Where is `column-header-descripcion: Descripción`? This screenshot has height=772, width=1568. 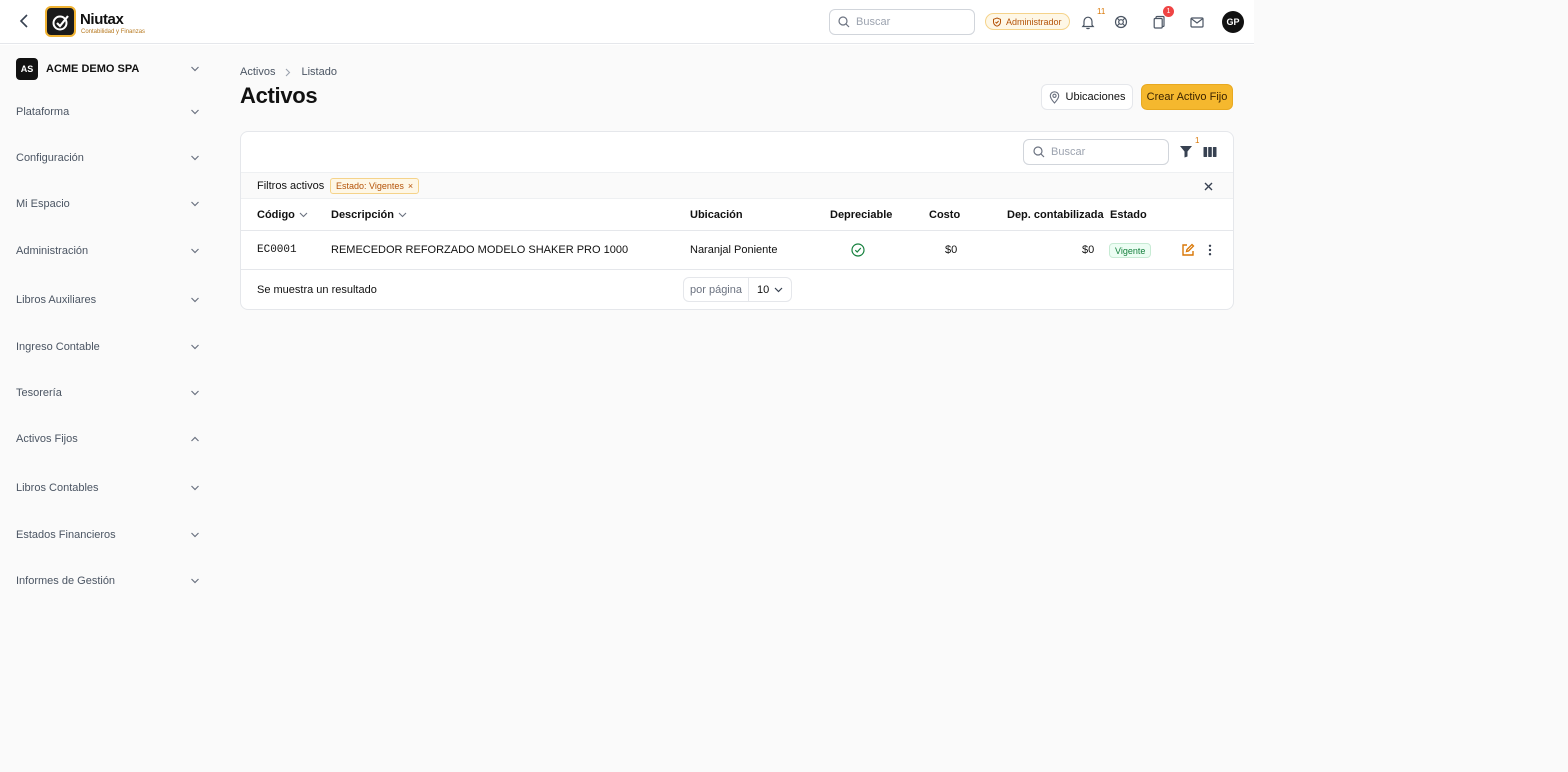
column-header-descripcion: Descripción is located at coordinates (369, 215).